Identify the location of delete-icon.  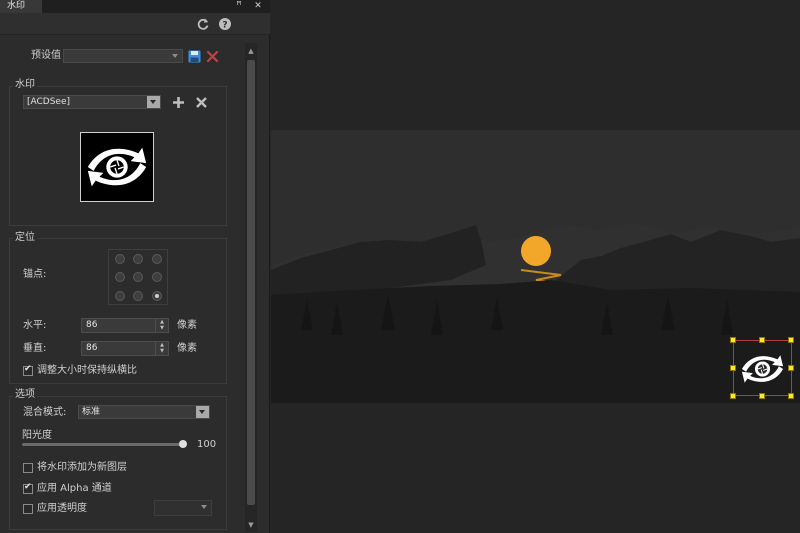
(212, 56).